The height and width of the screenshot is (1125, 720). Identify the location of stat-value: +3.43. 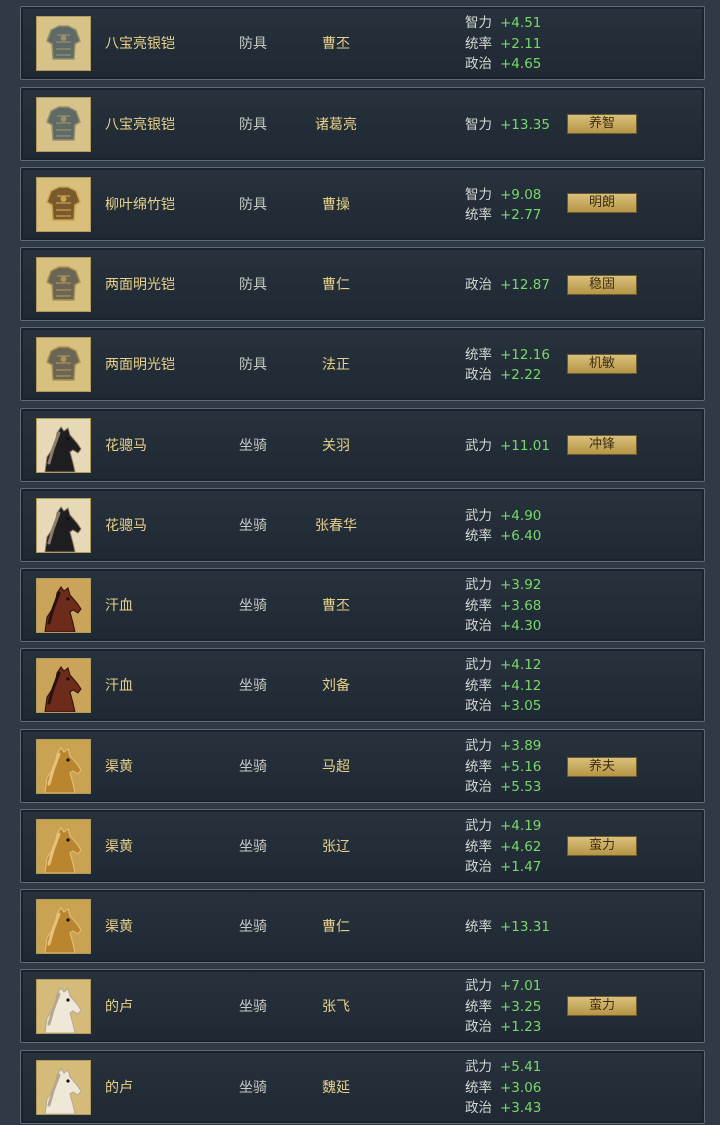
(521, 1108).